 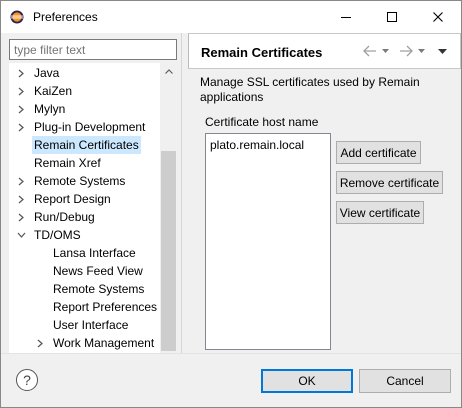 I want to click on eclipse-icon, so click(x=17, y=17).